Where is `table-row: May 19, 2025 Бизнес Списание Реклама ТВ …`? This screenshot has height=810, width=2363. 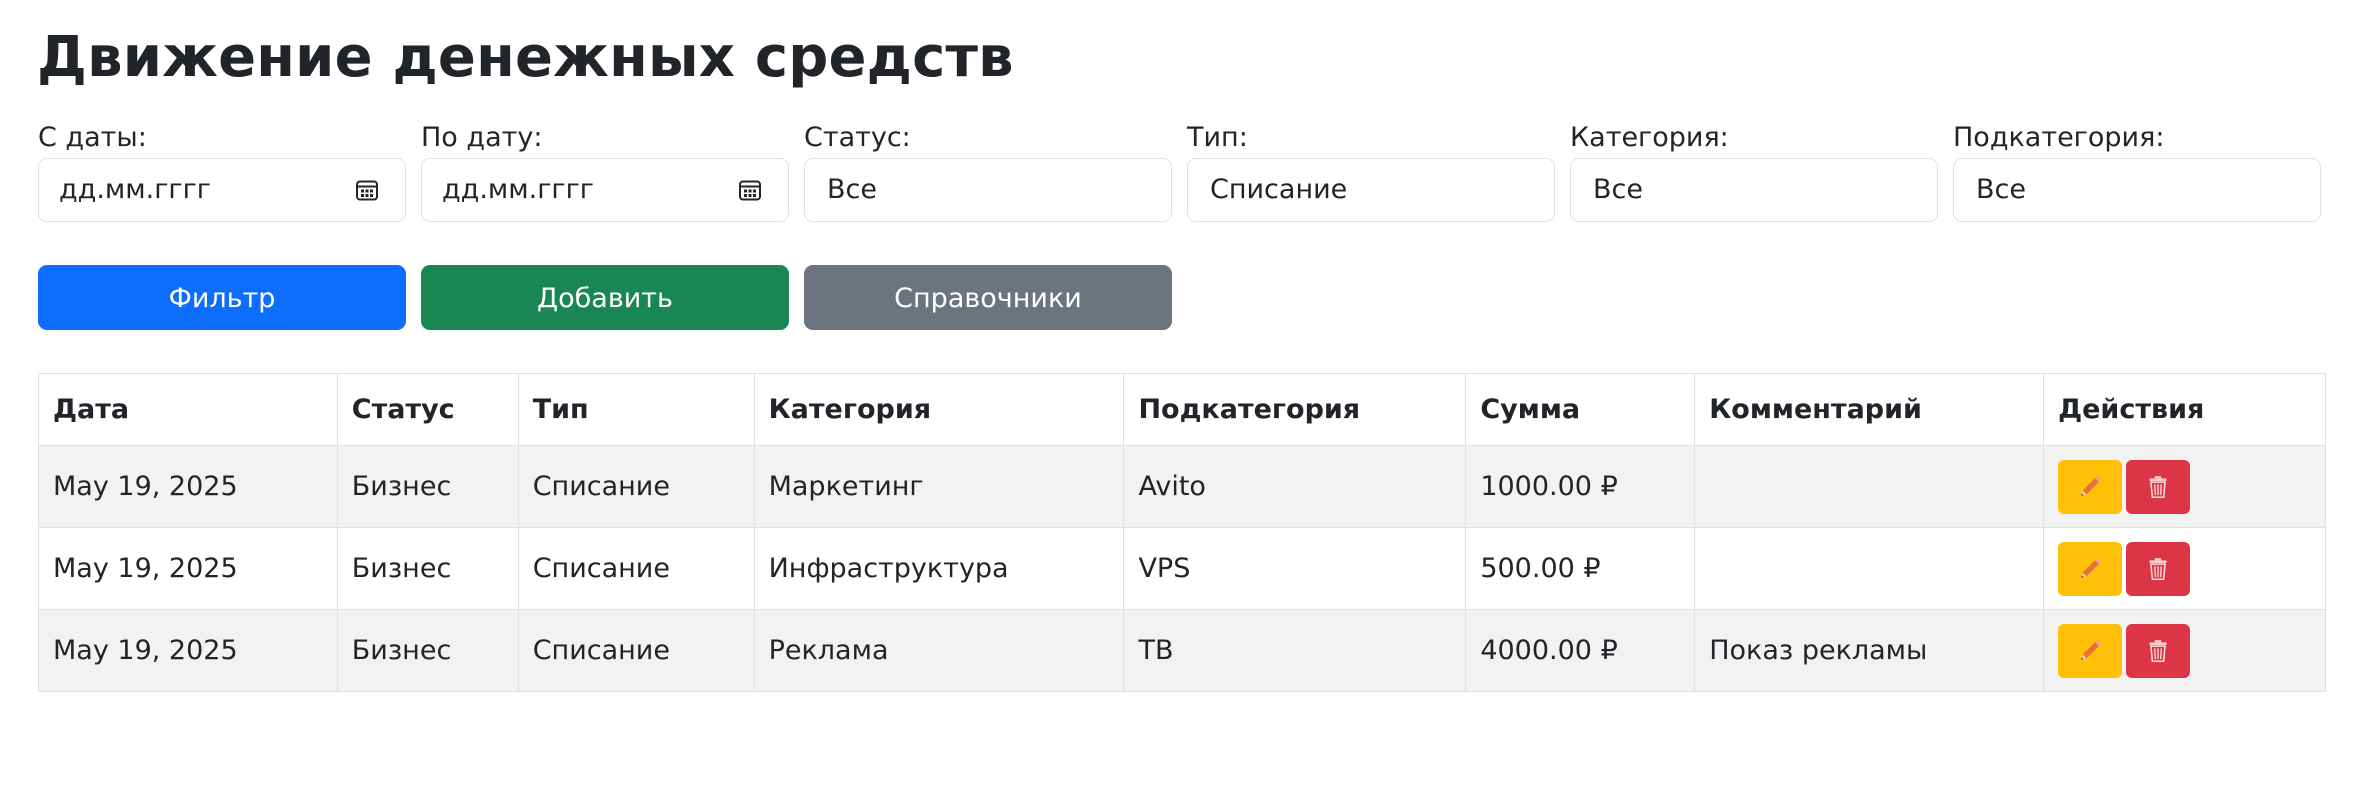
table-row: May 19, 2025 Бизнес Списание Реклама ТВ … is located at coordinates (1182, 650).